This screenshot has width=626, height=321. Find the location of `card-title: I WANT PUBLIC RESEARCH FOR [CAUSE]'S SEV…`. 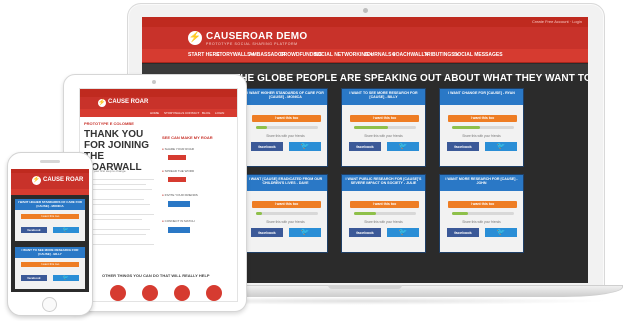

card-title: I WANT PUBLIC RESEARCH FOR [CAUSE]'S SEV… is located at coordinates (383, 183).